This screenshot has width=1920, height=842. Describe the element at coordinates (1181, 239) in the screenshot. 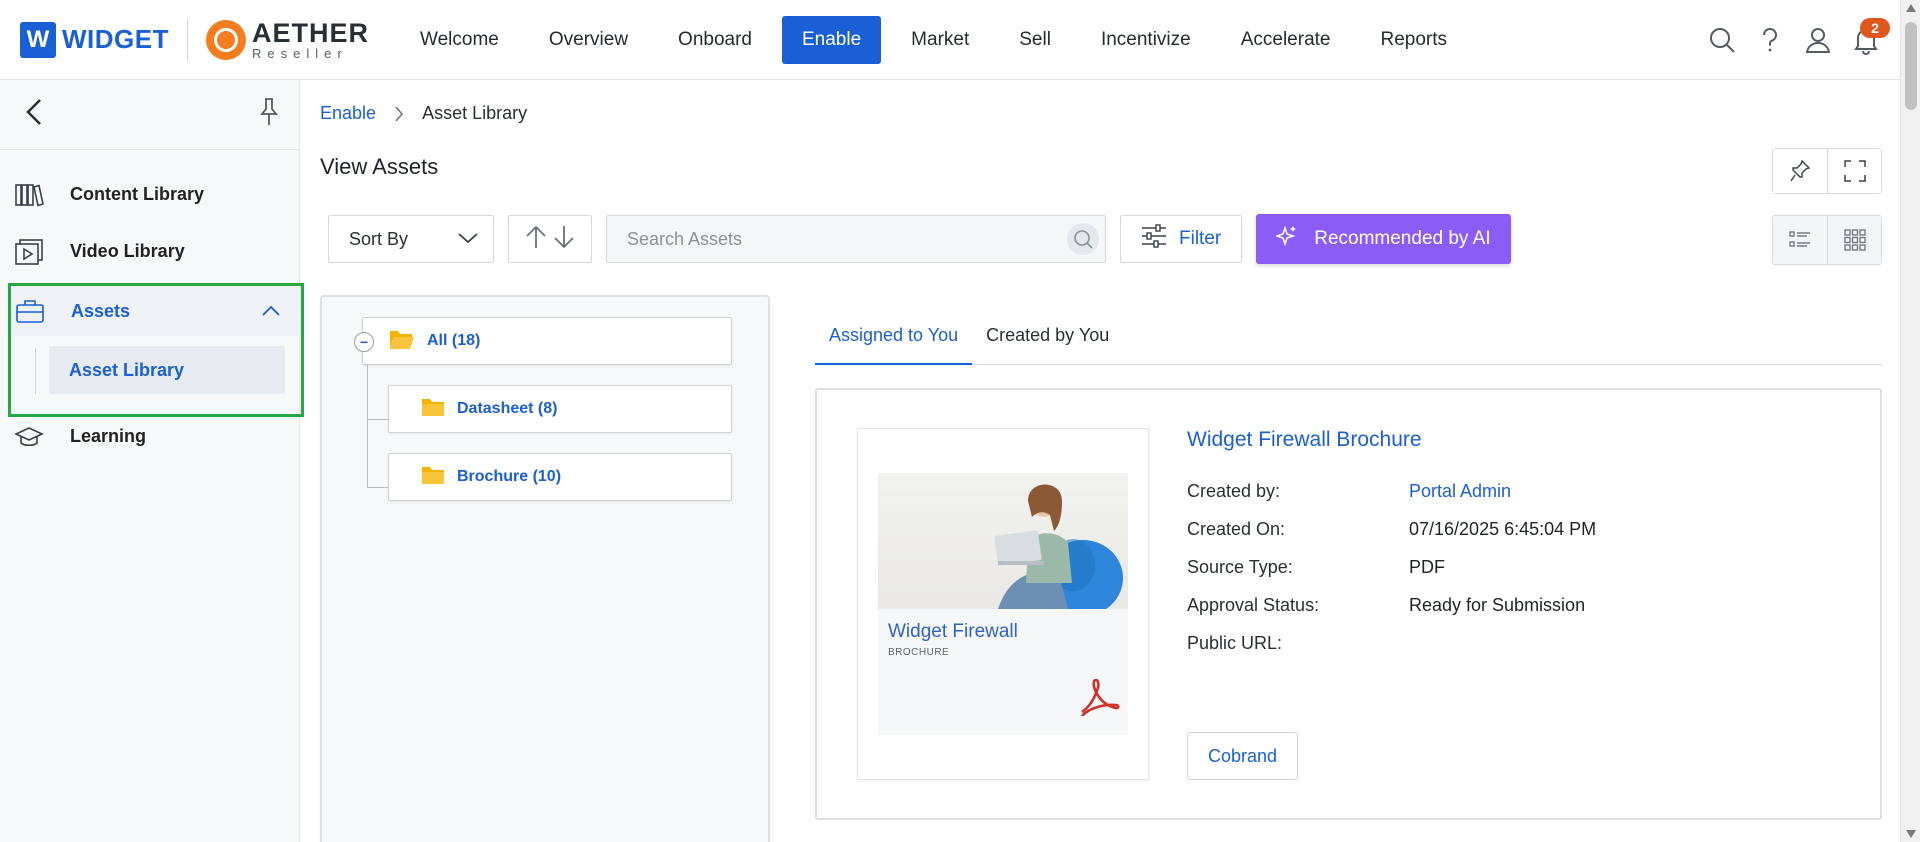

I see `filter-button: Filter` at that location.